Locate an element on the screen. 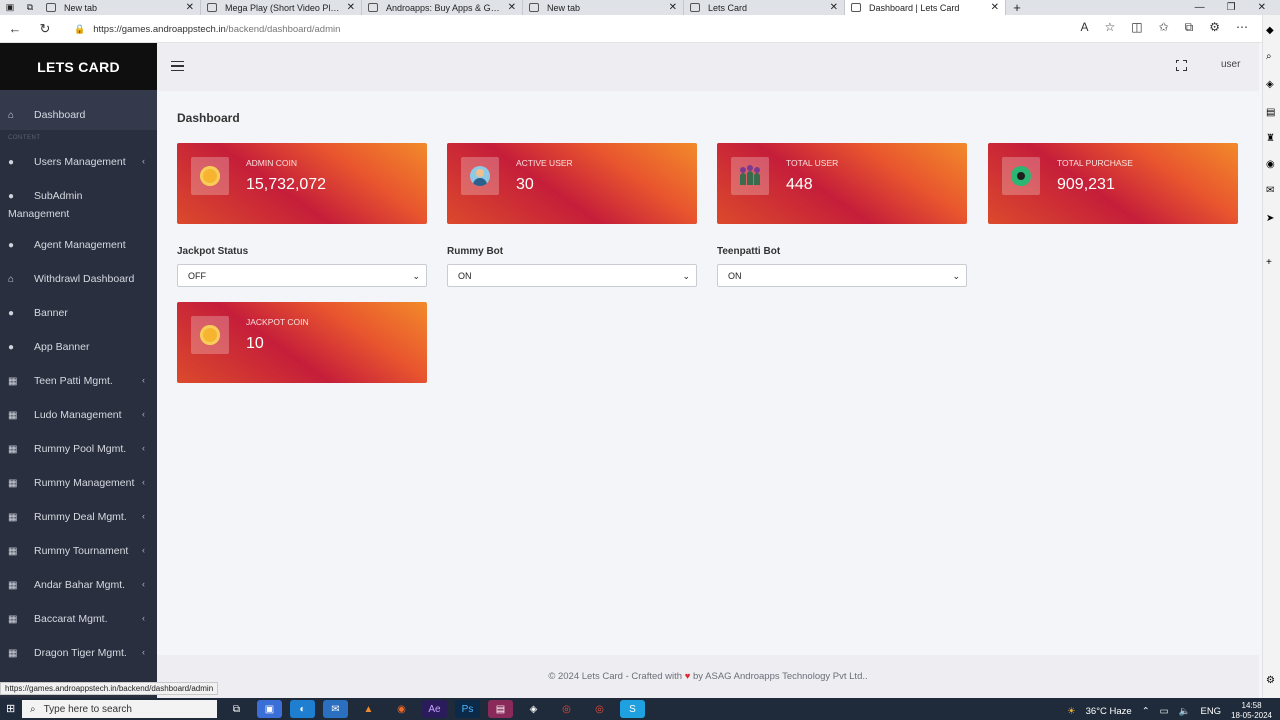 The width and height of the screenshot is (1280, 720). outlook-icon: ✉ is located at coordinates (1270, 190).